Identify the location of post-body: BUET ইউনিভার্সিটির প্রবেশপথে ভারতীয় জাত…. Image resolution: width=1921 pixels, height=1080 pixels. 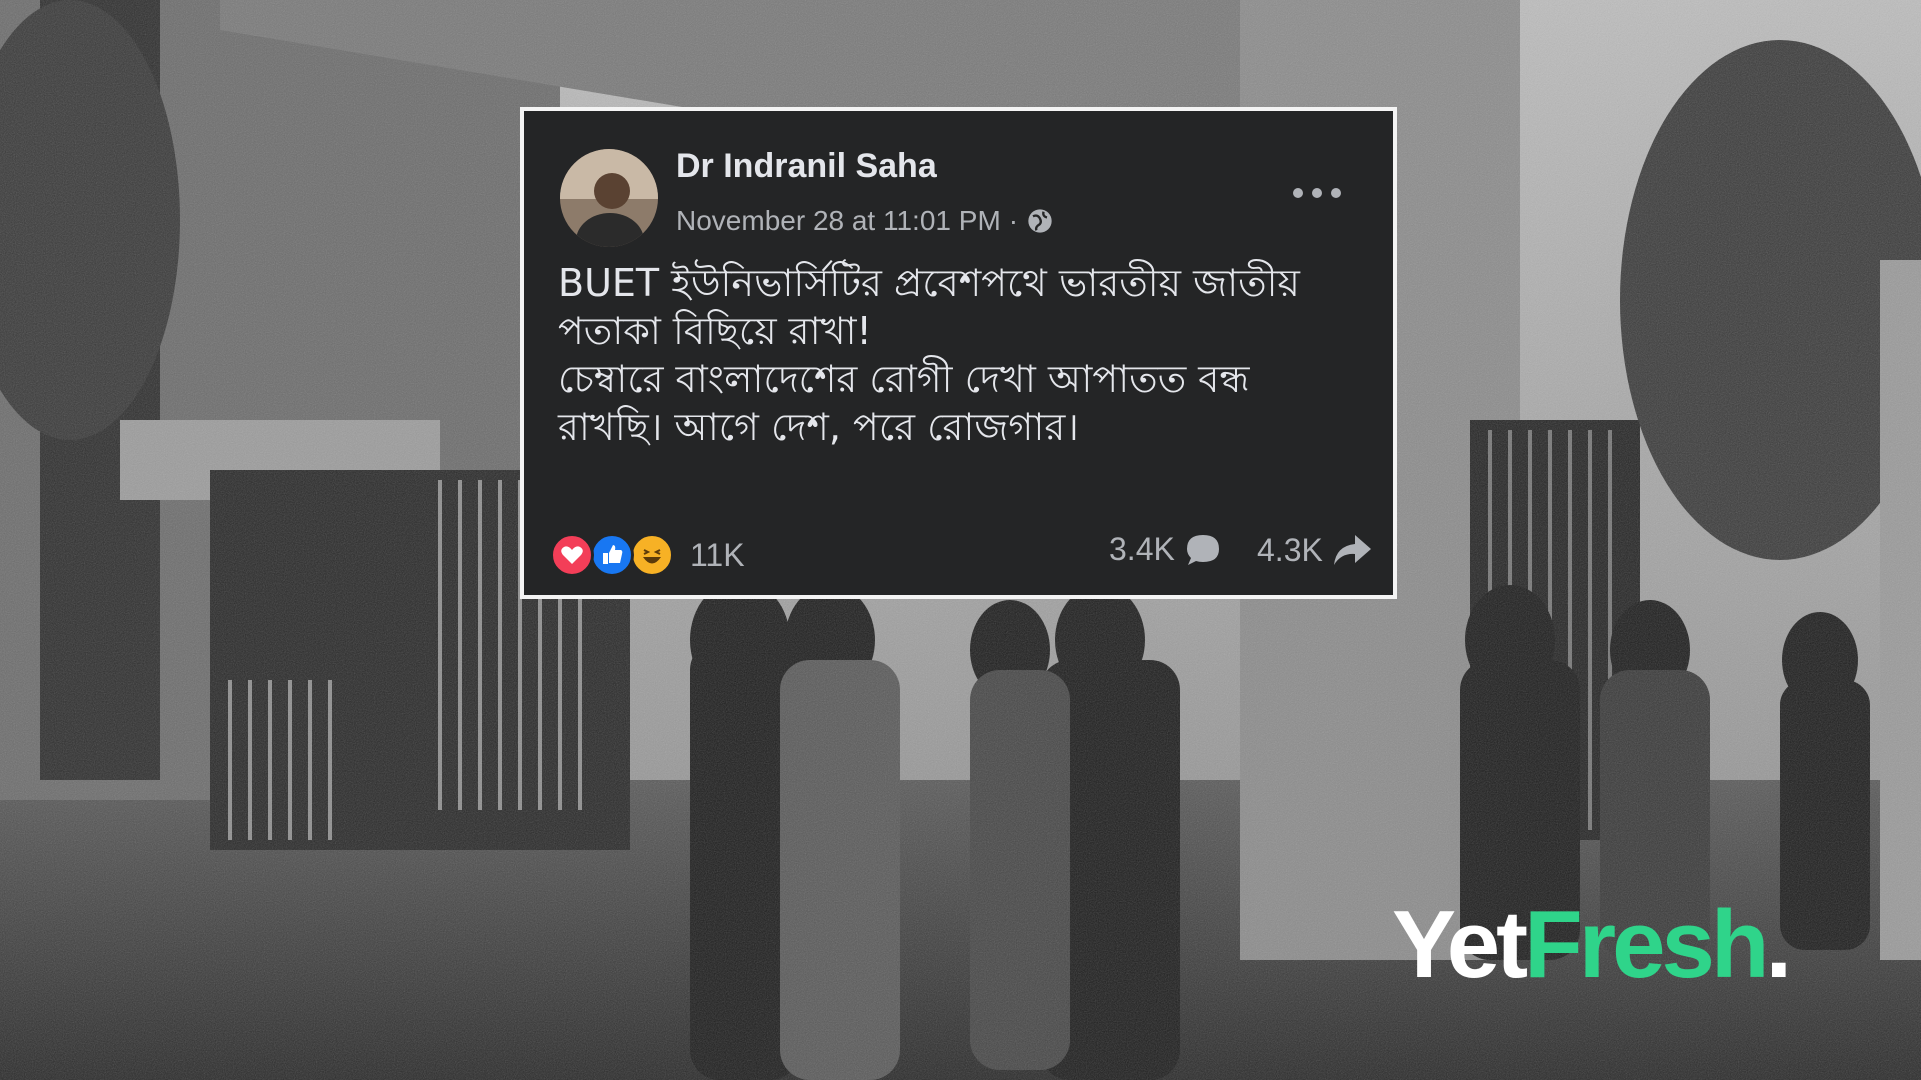
(958, 355).